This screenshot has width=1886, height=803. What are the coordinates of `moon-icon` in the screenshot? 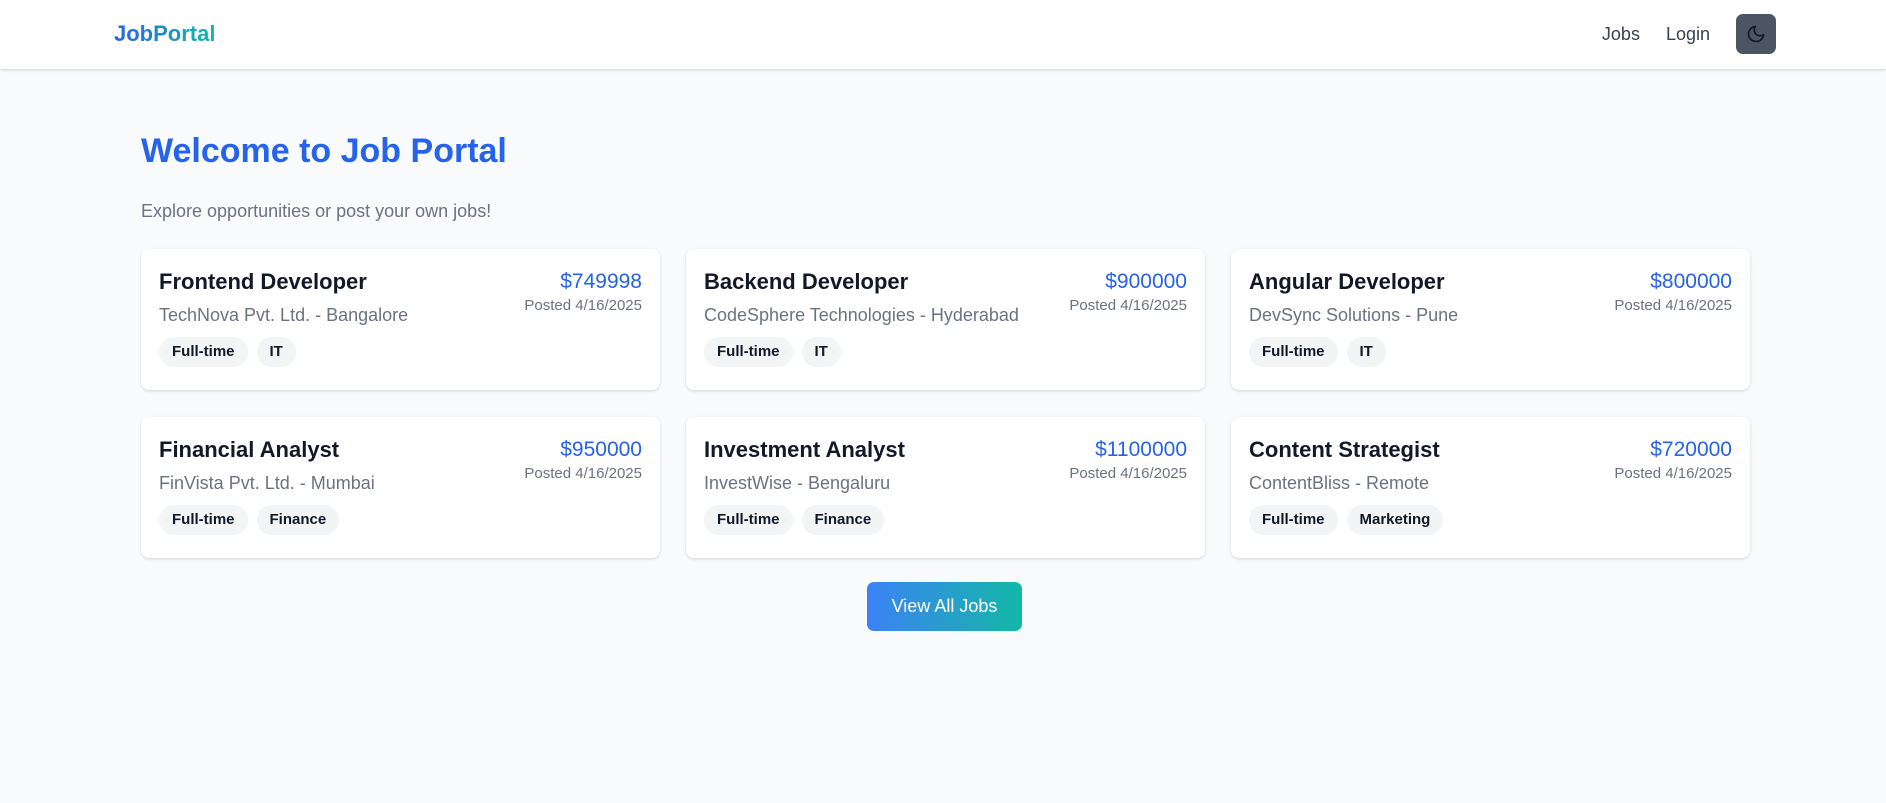 It's located at (1756, 34).